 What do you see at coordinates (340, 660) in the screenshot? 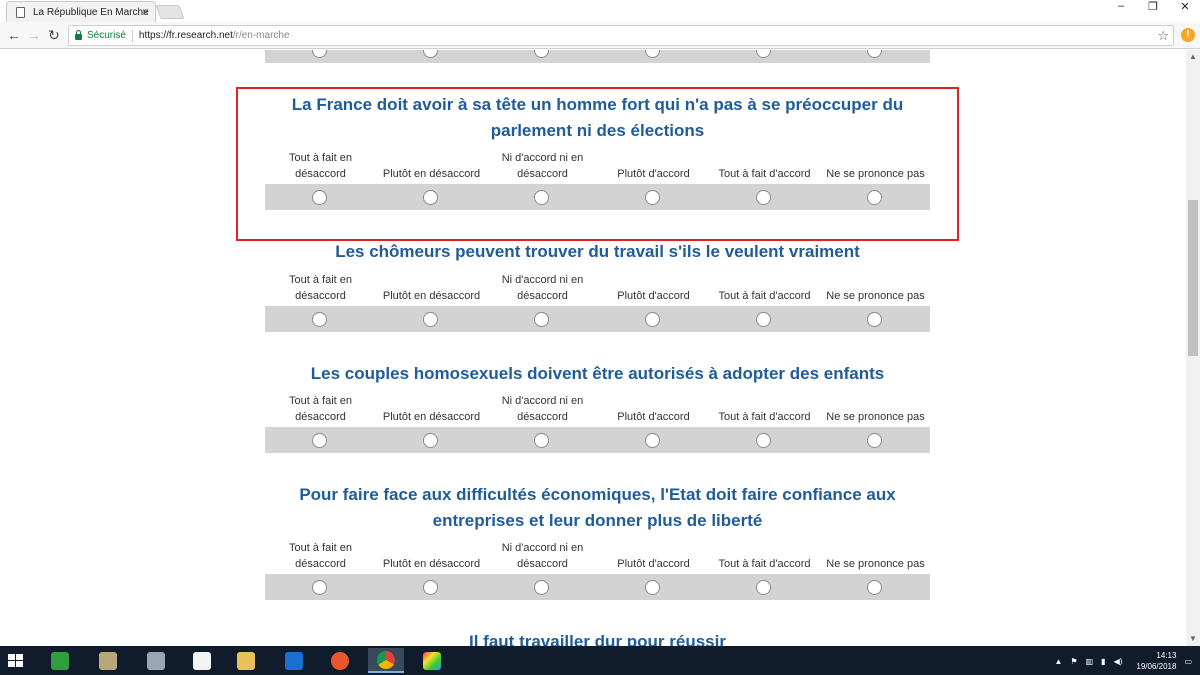
I see `firefox-icon` at bounding box center [340, 660].